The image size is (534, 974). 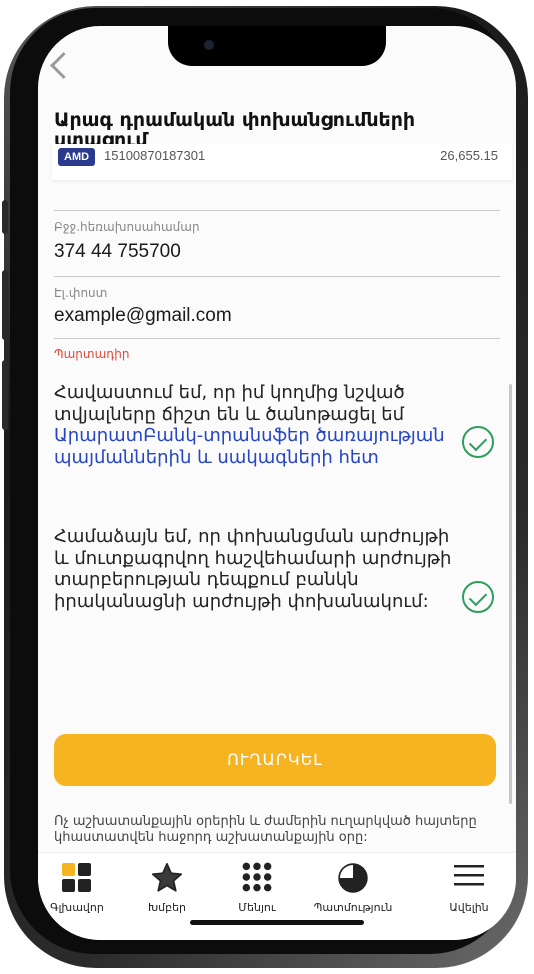 I want to click on notch, so click(x=277, y=46).